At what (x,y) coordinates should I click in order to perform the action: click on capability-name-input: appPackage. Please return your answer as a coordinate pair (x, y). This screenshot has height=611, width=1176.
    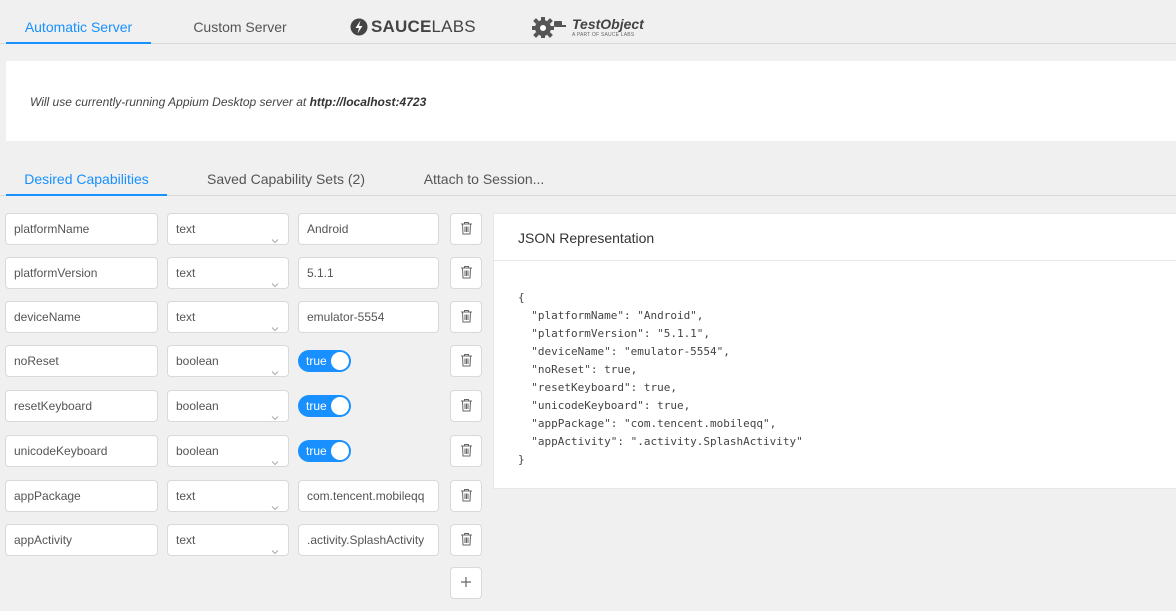
    Looking at the image, I should click on (81, 496).